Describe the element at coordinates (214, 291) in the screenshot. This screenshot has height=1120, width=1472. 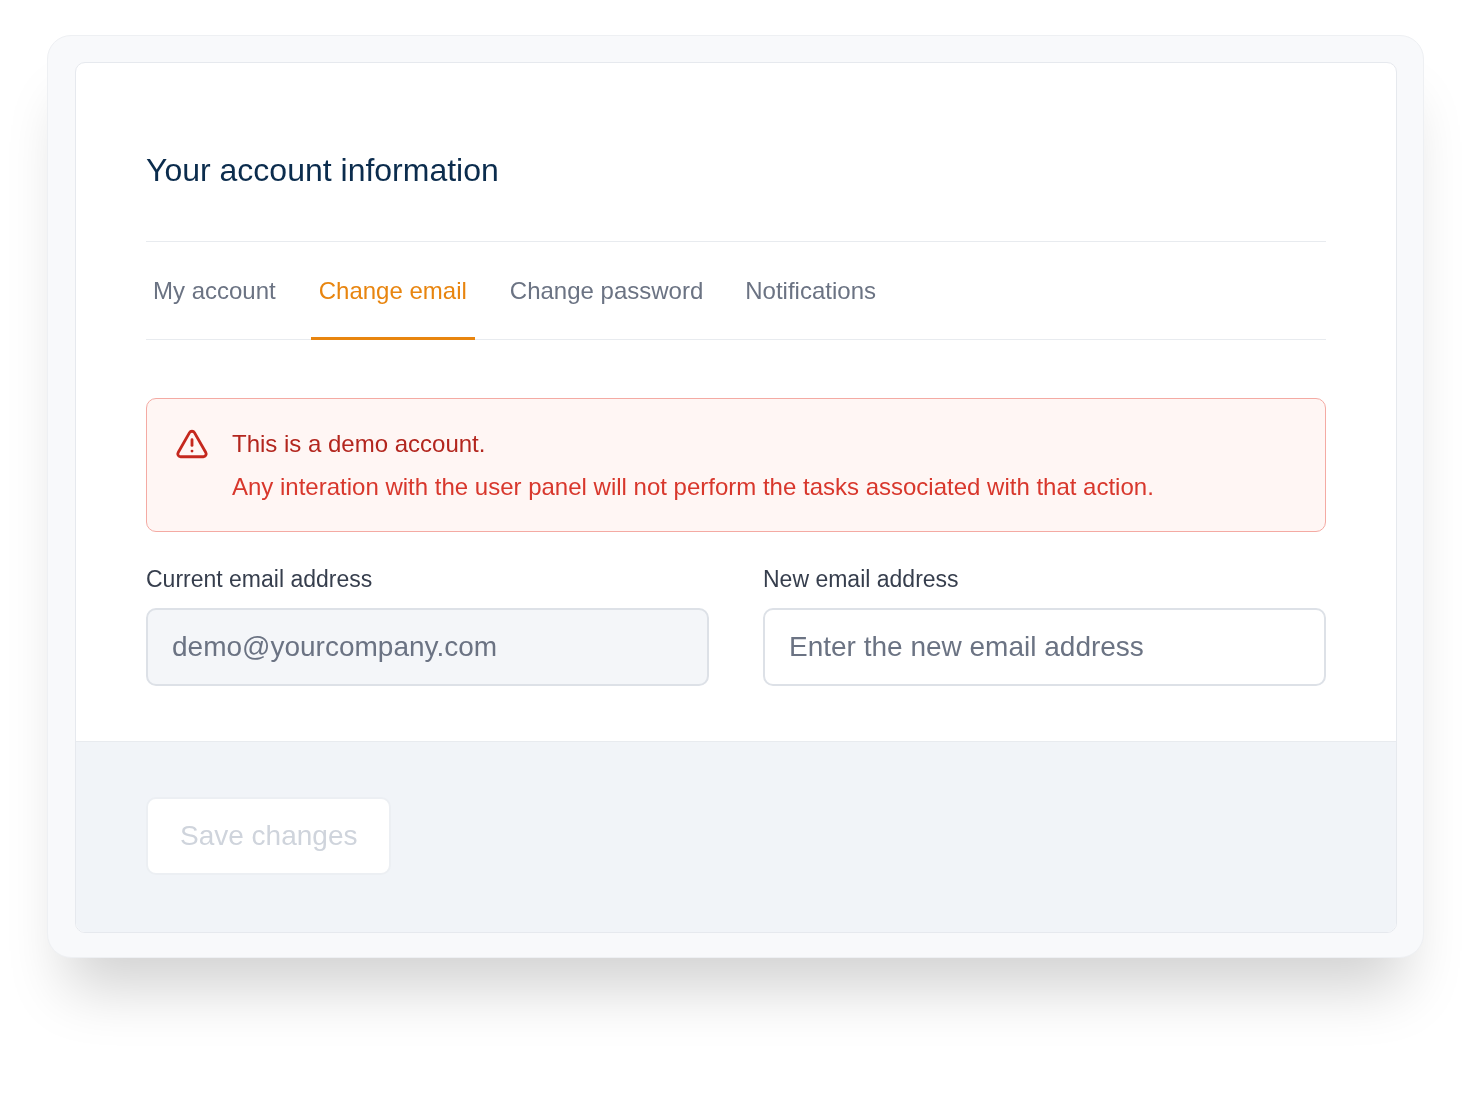
I see `tab: My account` at that location.